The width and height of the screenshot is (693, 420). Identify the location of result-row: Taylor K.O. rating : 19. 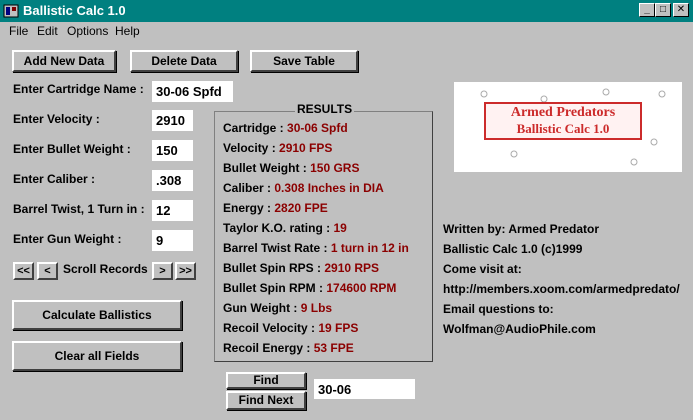
(285, 228).